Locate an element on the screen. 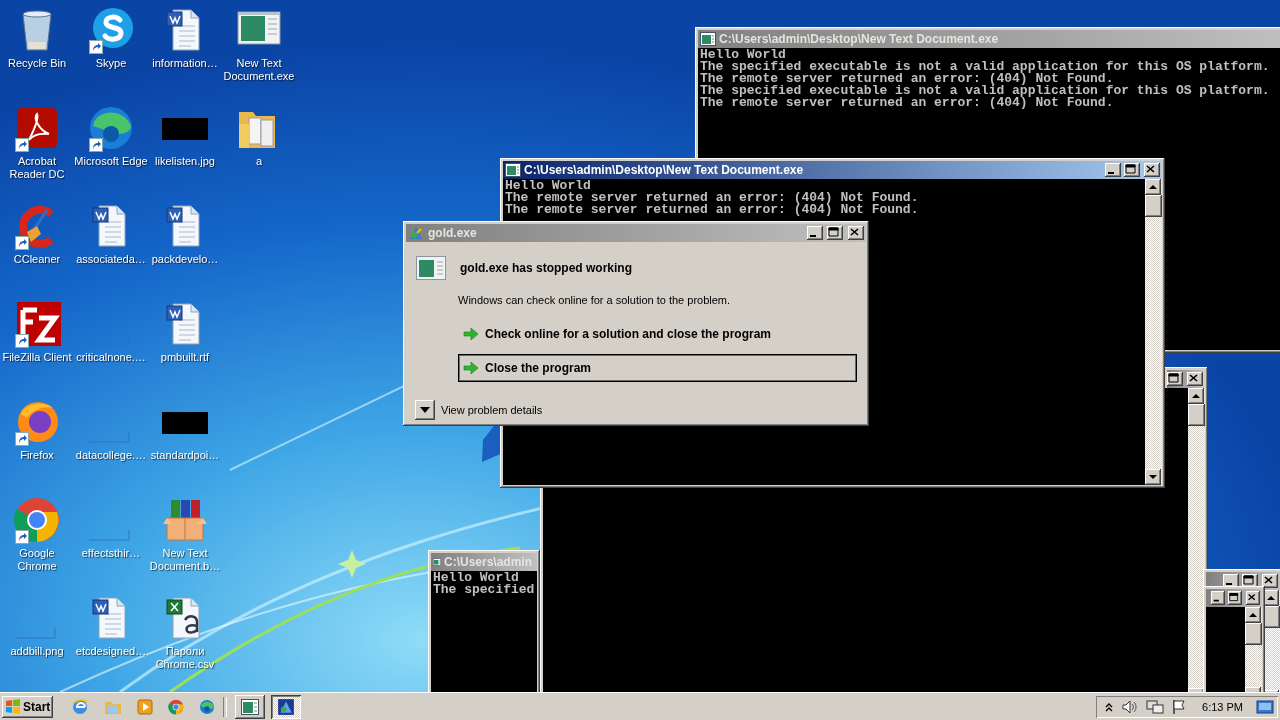 This screenshot has width=1280, height=720. details-link: View problem details is located at coordinates (492, 410).